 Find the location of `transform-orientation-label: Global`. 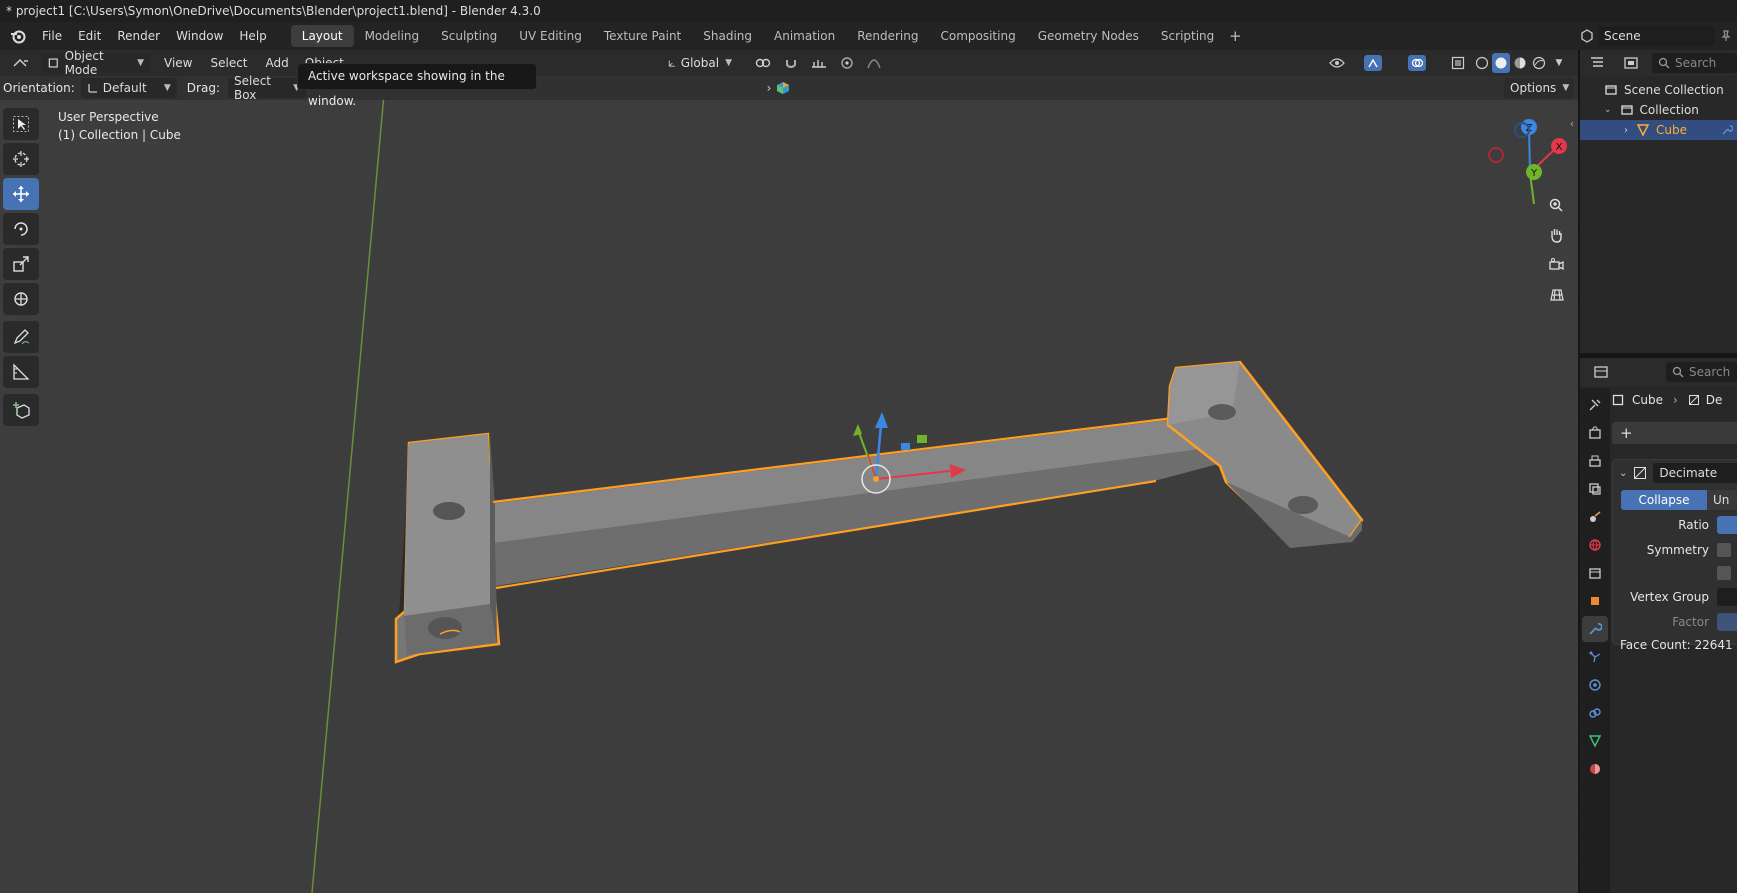

transform-orientation-label: Global is located at coordinates (700, 63).